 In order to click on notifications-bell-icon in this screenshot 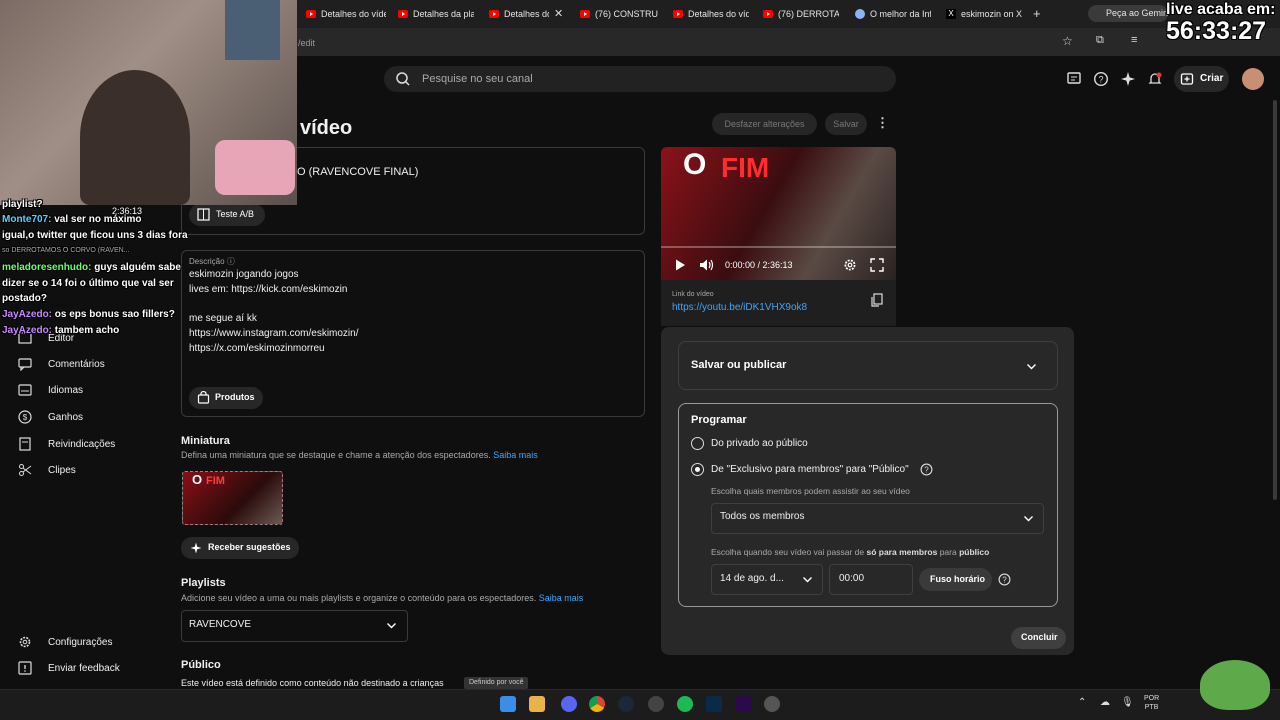, I will do `click(1155, 79)`.